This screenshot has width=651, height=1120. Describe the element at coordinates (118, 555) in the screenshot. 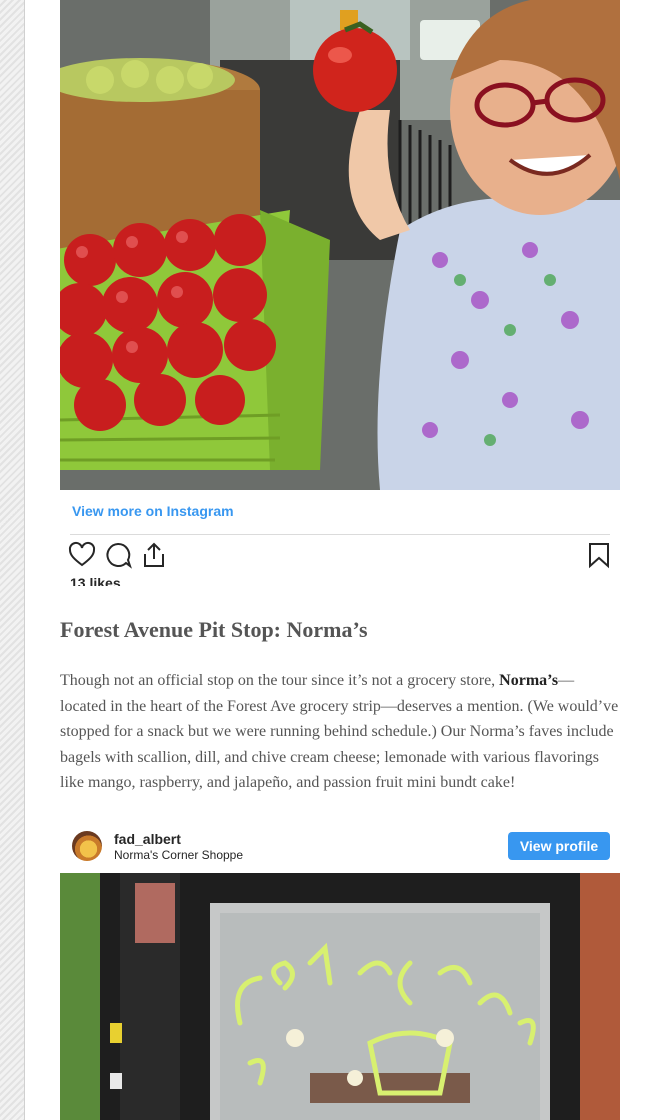

I see `comment-icon` at that location.